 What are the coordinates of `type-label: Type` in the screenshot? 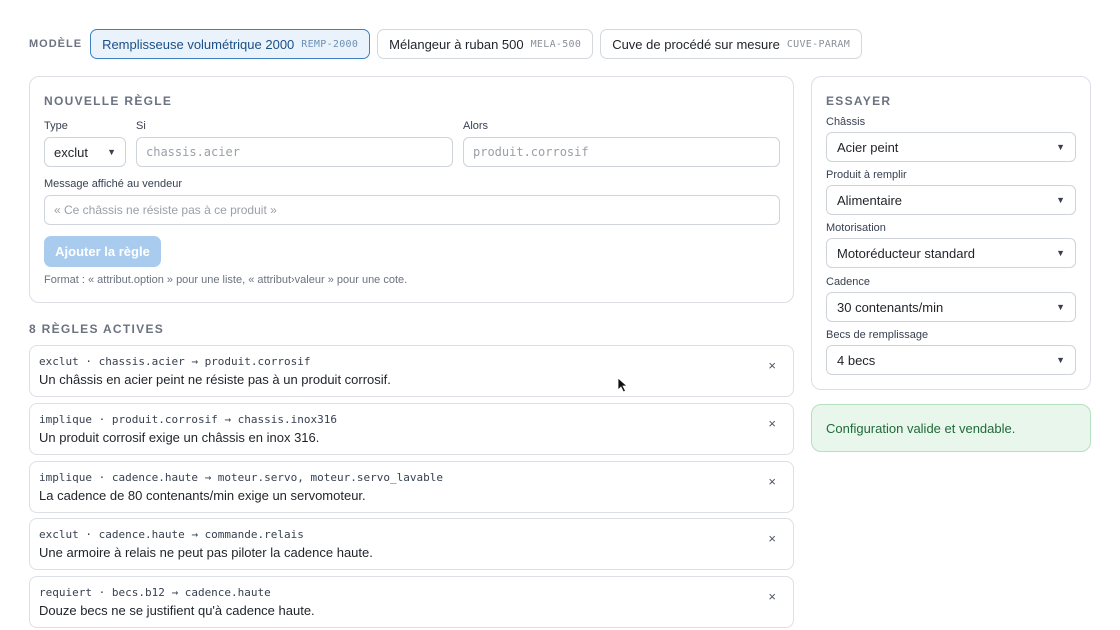 It's located at (56, 126).